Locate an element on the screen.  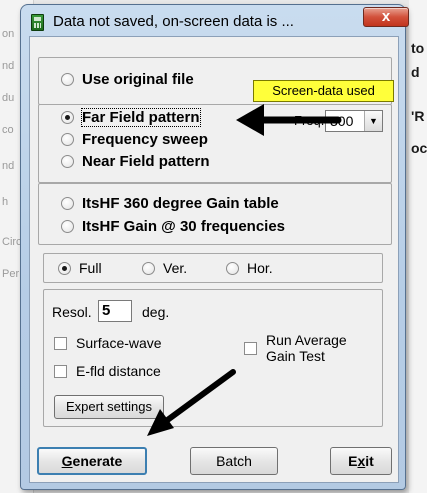
far-field-radio is located at coordinates (67, 117).